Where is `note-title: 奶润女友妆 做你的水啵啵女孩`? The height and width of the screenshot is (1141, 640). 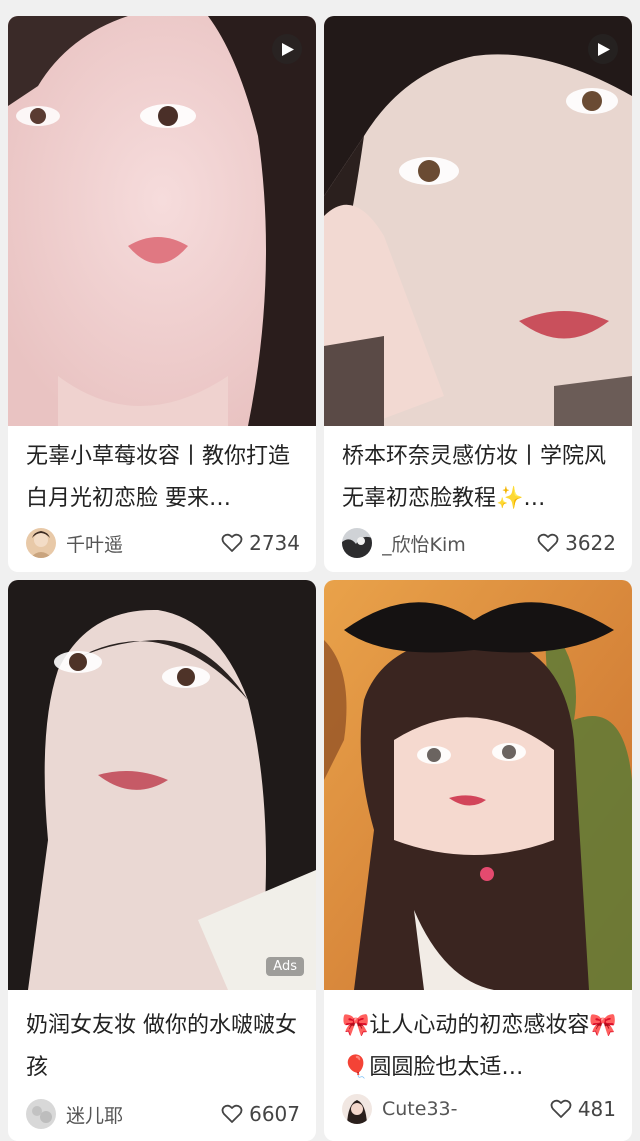 note-title: 奶润女友妆 做你的水啵啵女孩 is located at coordinates (164, 1047).